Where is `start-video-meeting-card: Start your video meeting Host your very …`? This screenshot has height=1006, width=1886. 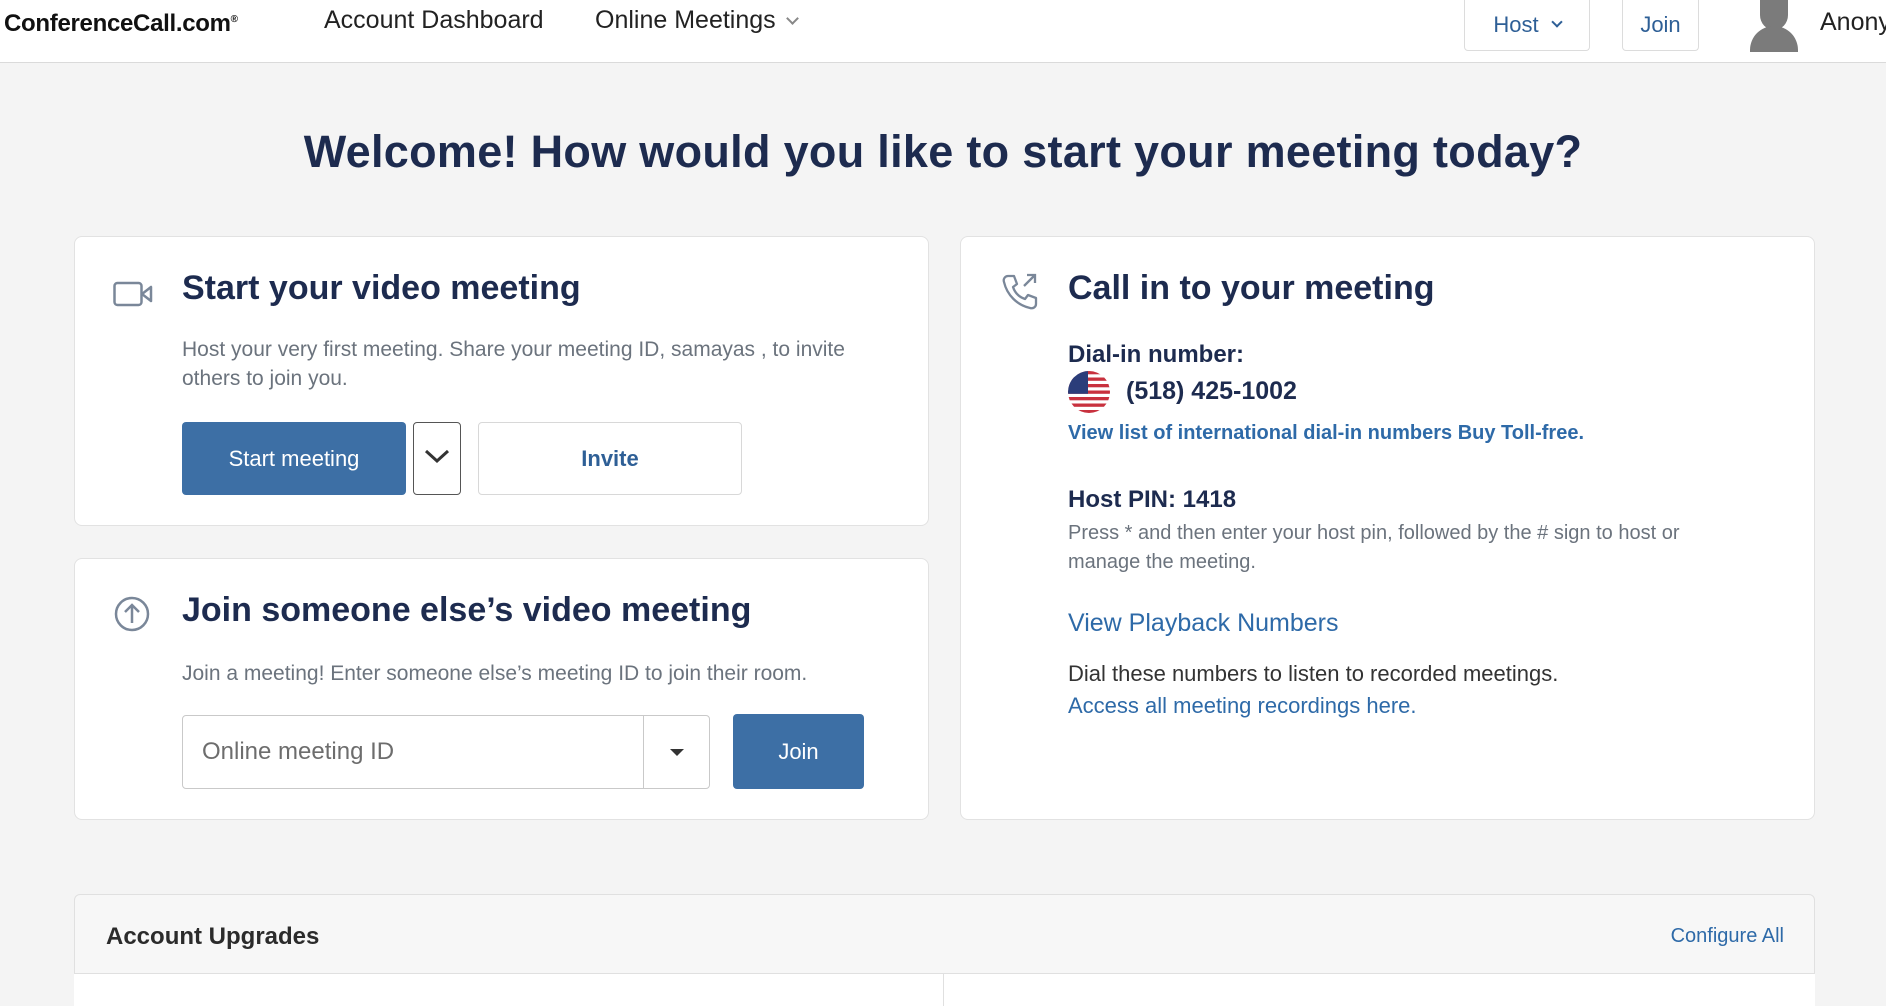
start-video-meeting-card: Start your video meeting Host your very … is located at coordinates (501, 381).